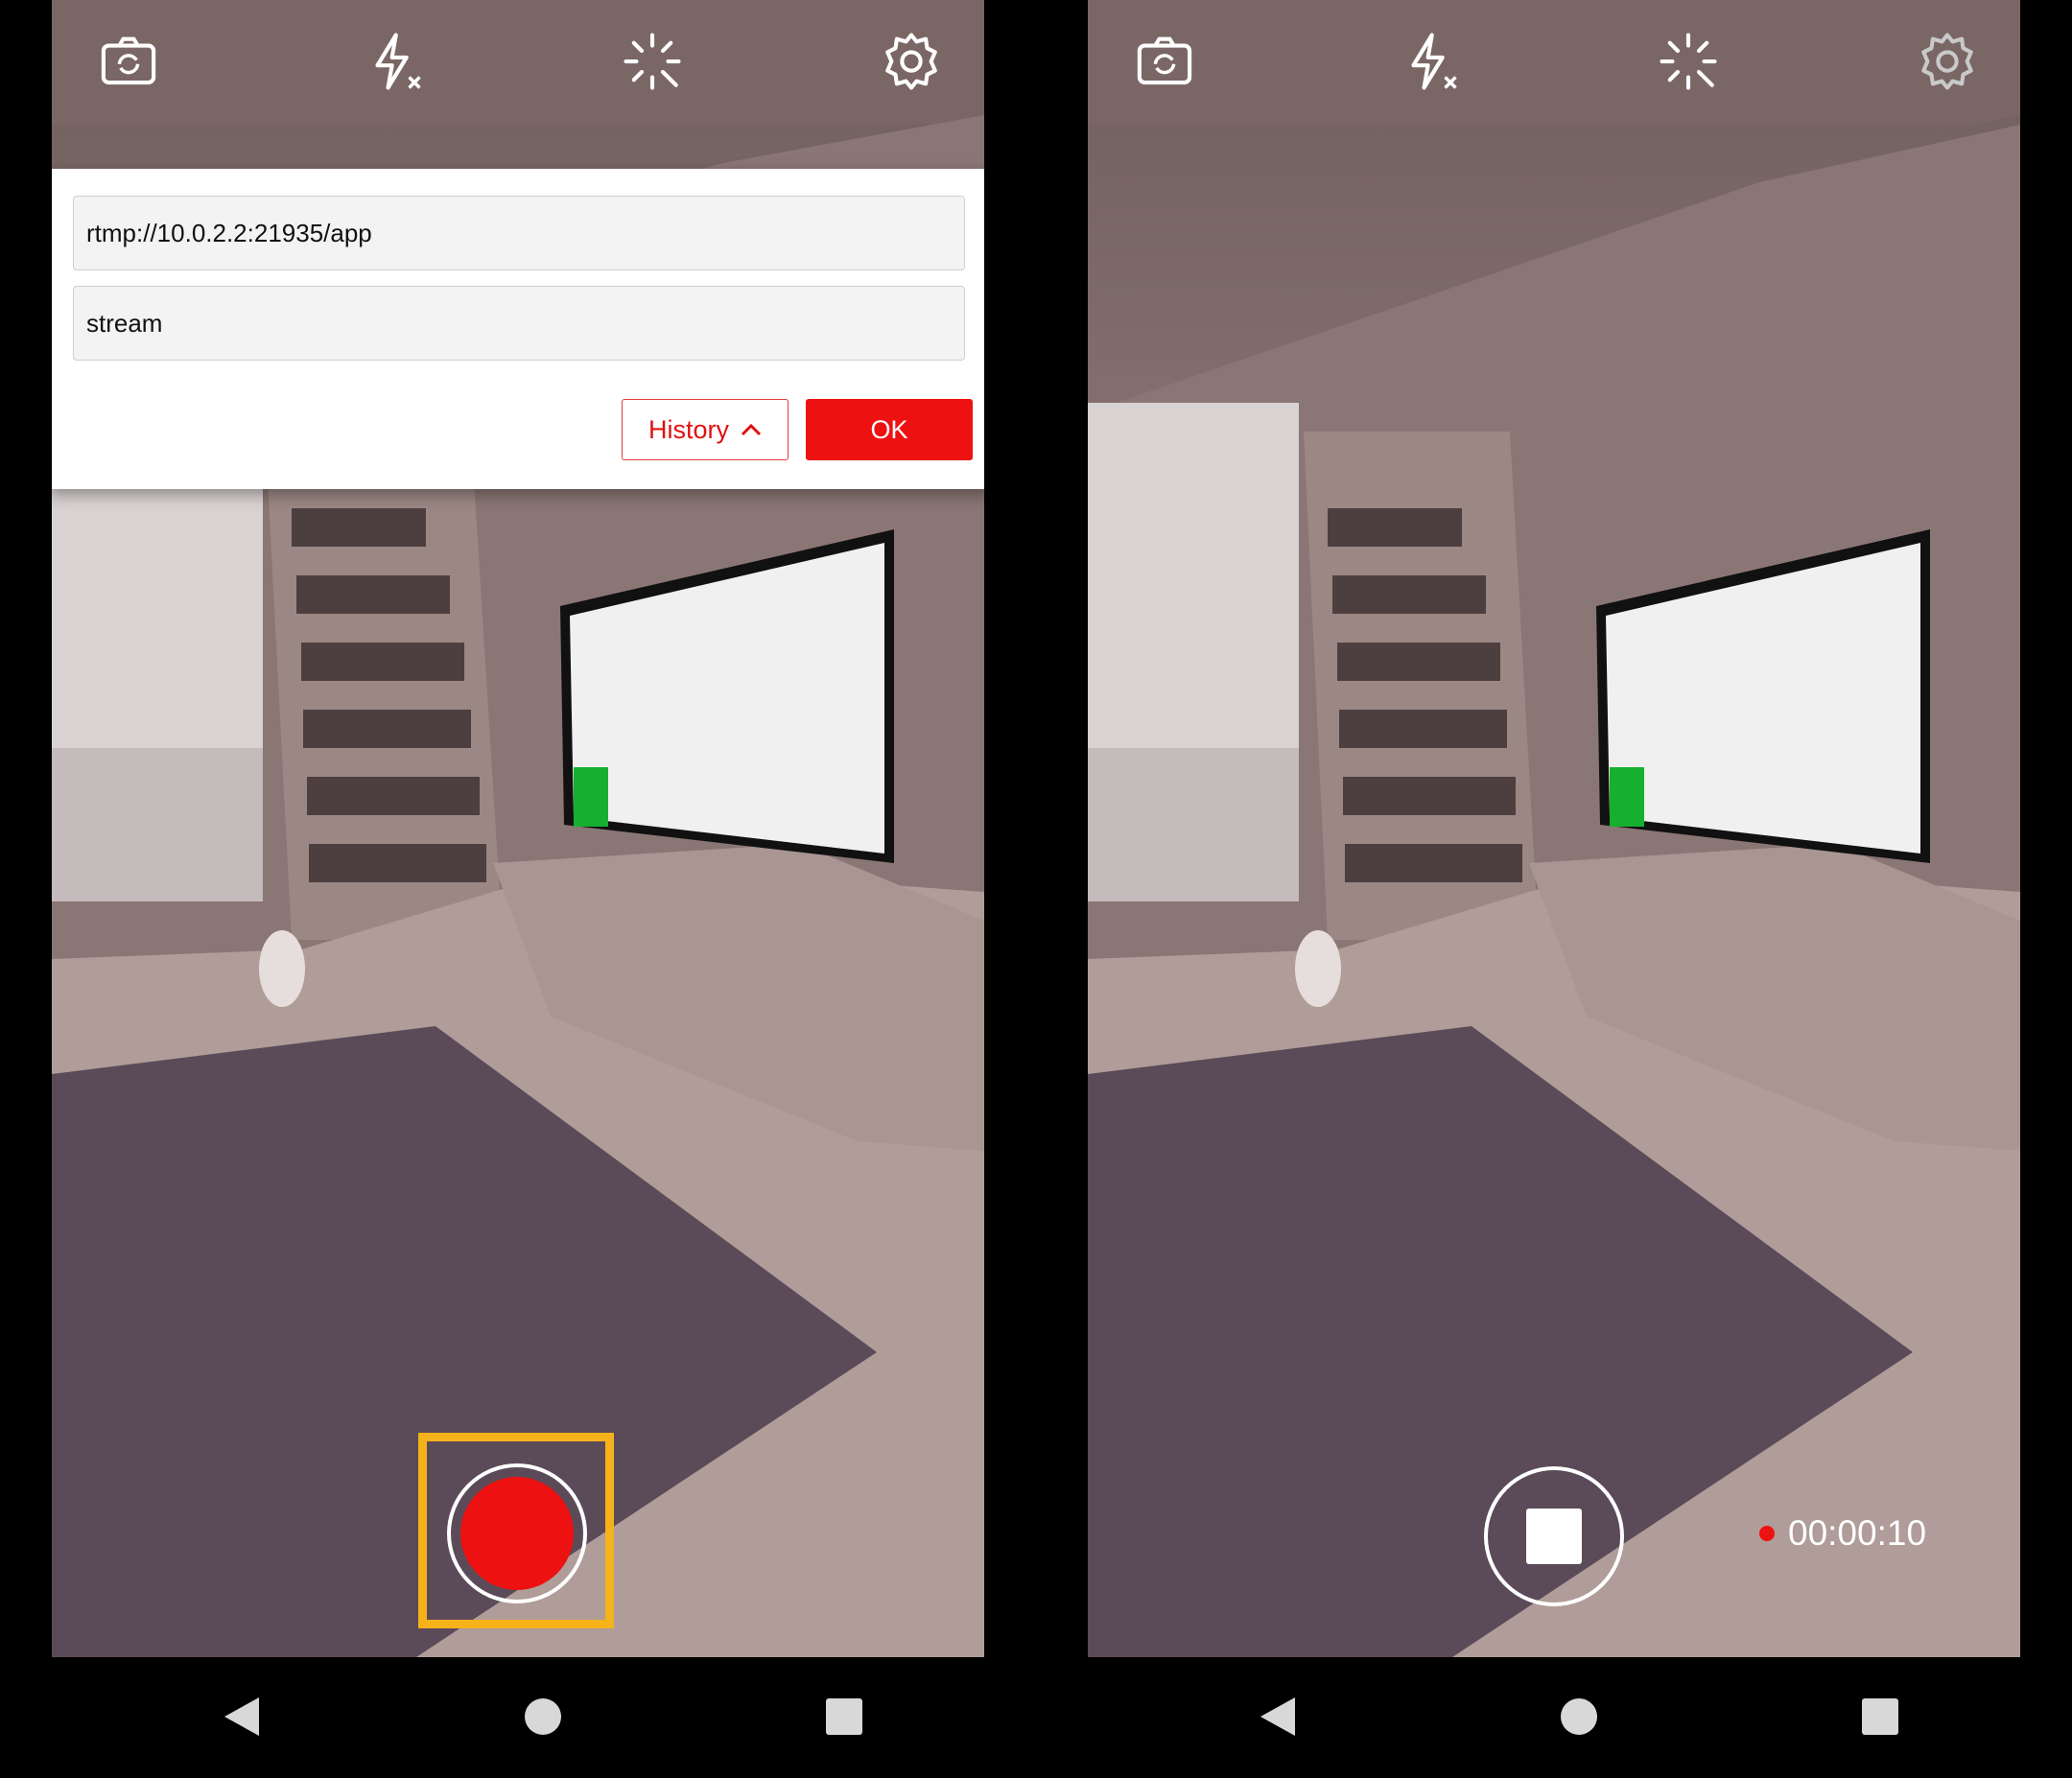 This screenshot has width=2072, height=1778. I want to click on recording-indicator-icon, so click(1767, 1533).